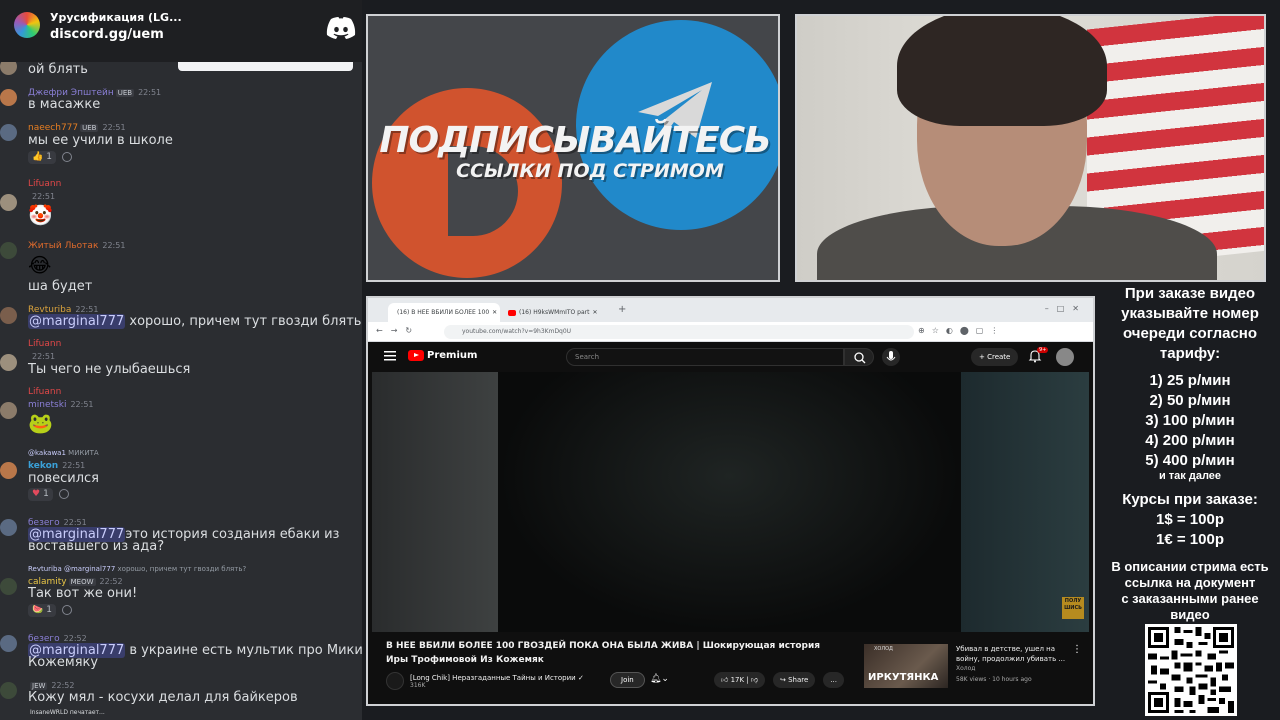  I want to click on user-mention: @marginal777, so click(77, 321).